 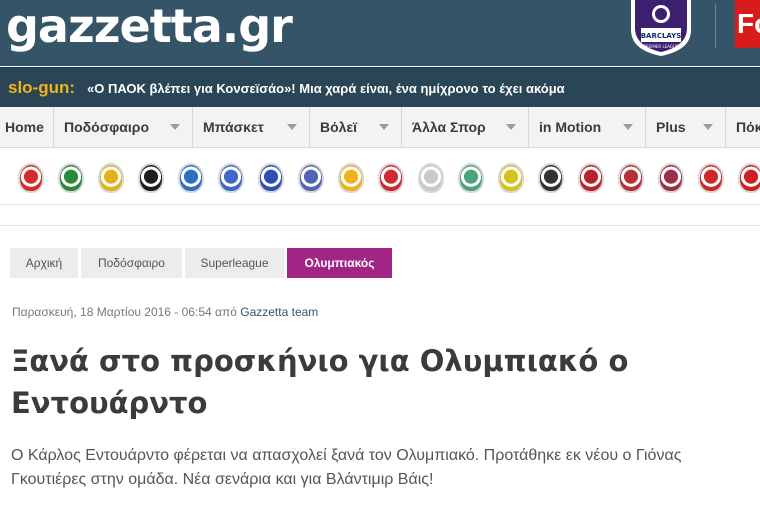 I want to click on nav-item-basketball: Μπάσκετ, so click(x=251, y=127).